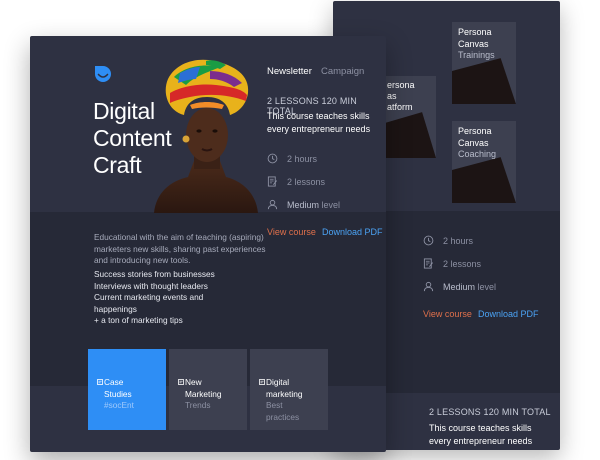  Describe the element at coordinates (278, 382) in the screenshot. I see `tile-title: Digital` at that location.